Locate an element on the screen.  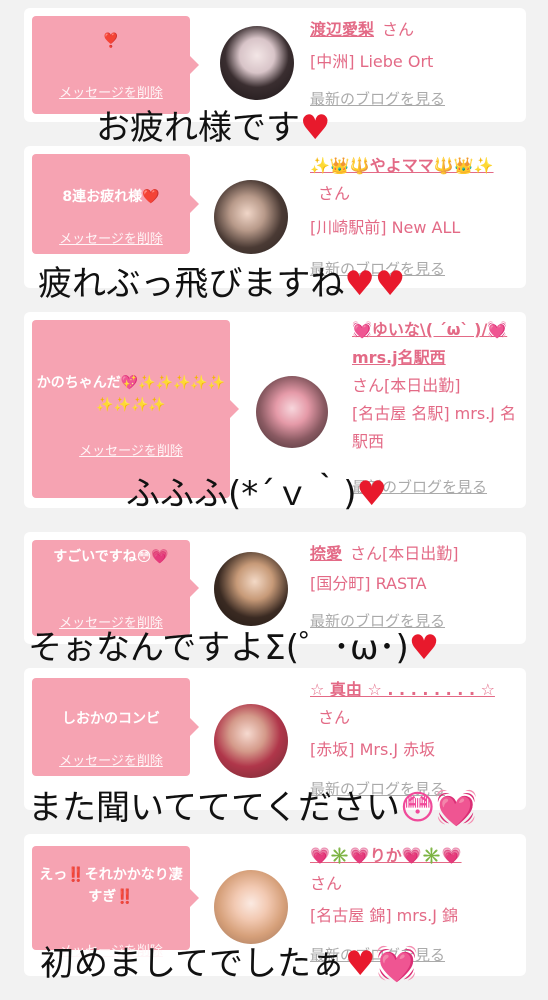
cast-info: 捺愛 さん[本日出勤] [国分町] RASTA is located at coordinates (412, 569).